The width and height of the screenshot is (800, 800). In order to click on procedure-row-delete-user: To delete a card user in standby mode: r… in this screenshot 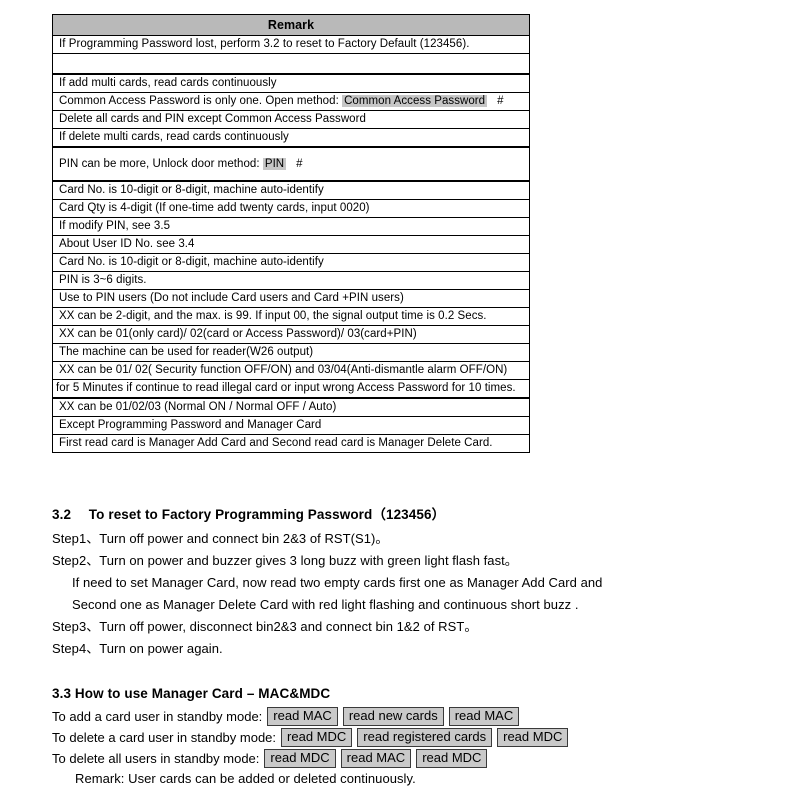, I will do `click(312, 737)`.